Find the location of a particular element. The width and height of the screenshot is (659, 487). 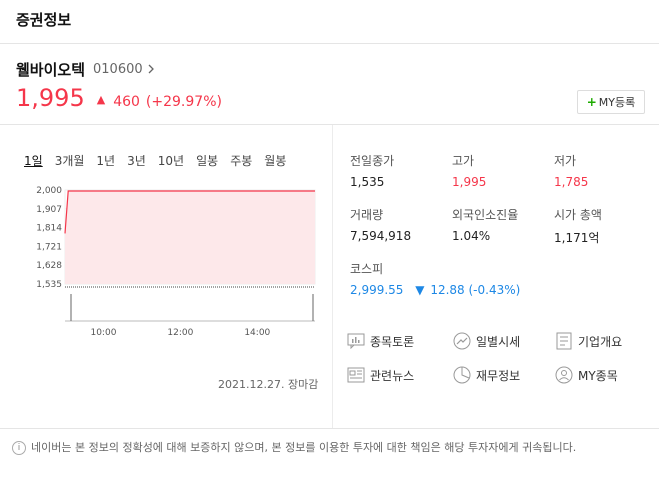

daily-price-link: 일별시세 is located at coordinates (486, 341).